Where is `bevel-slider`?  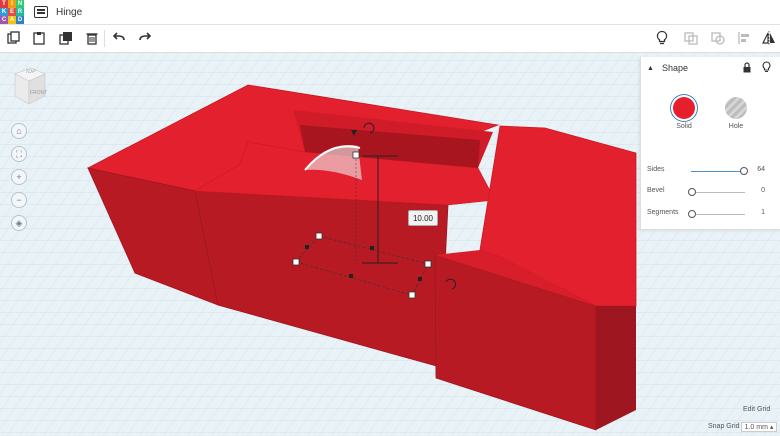 bevel-slider is located at coordinates (692, 192).